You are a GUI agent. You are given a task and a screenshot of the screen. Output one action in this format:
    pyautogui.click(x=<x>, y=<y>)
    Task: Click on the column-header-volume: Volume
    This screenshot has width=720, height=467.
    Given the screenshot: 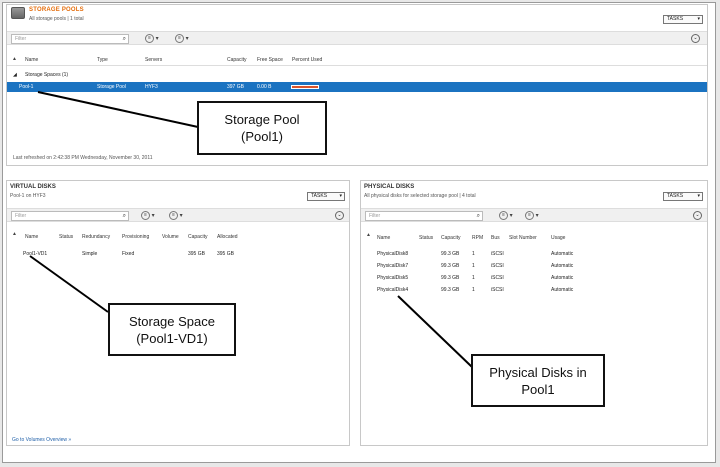 What is the action you would take?
    pyautogui.click(x=170, y=237)
    